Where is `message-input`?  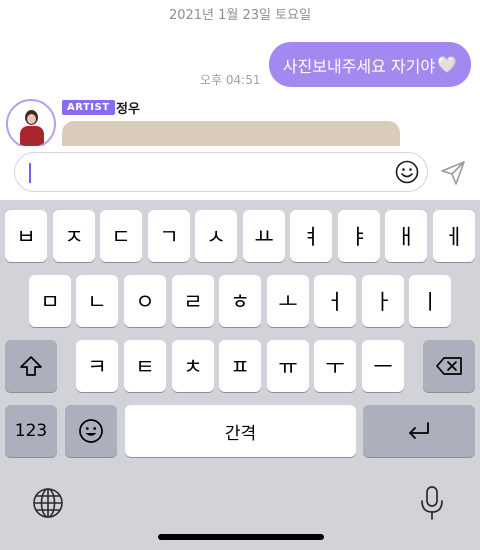 message-input is located at coordinates (221, 172).